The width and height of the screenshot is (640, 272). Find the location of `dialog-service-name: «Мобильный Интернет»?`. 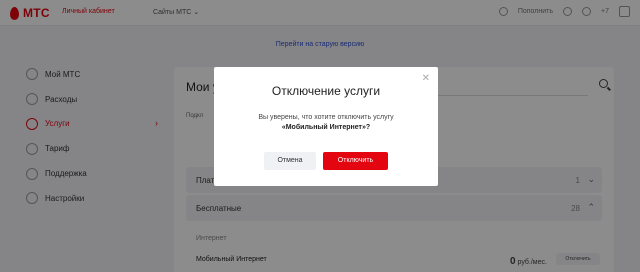

dialog-service-name: «Мобильный Интернет»? is located at coordinates (326, 127).